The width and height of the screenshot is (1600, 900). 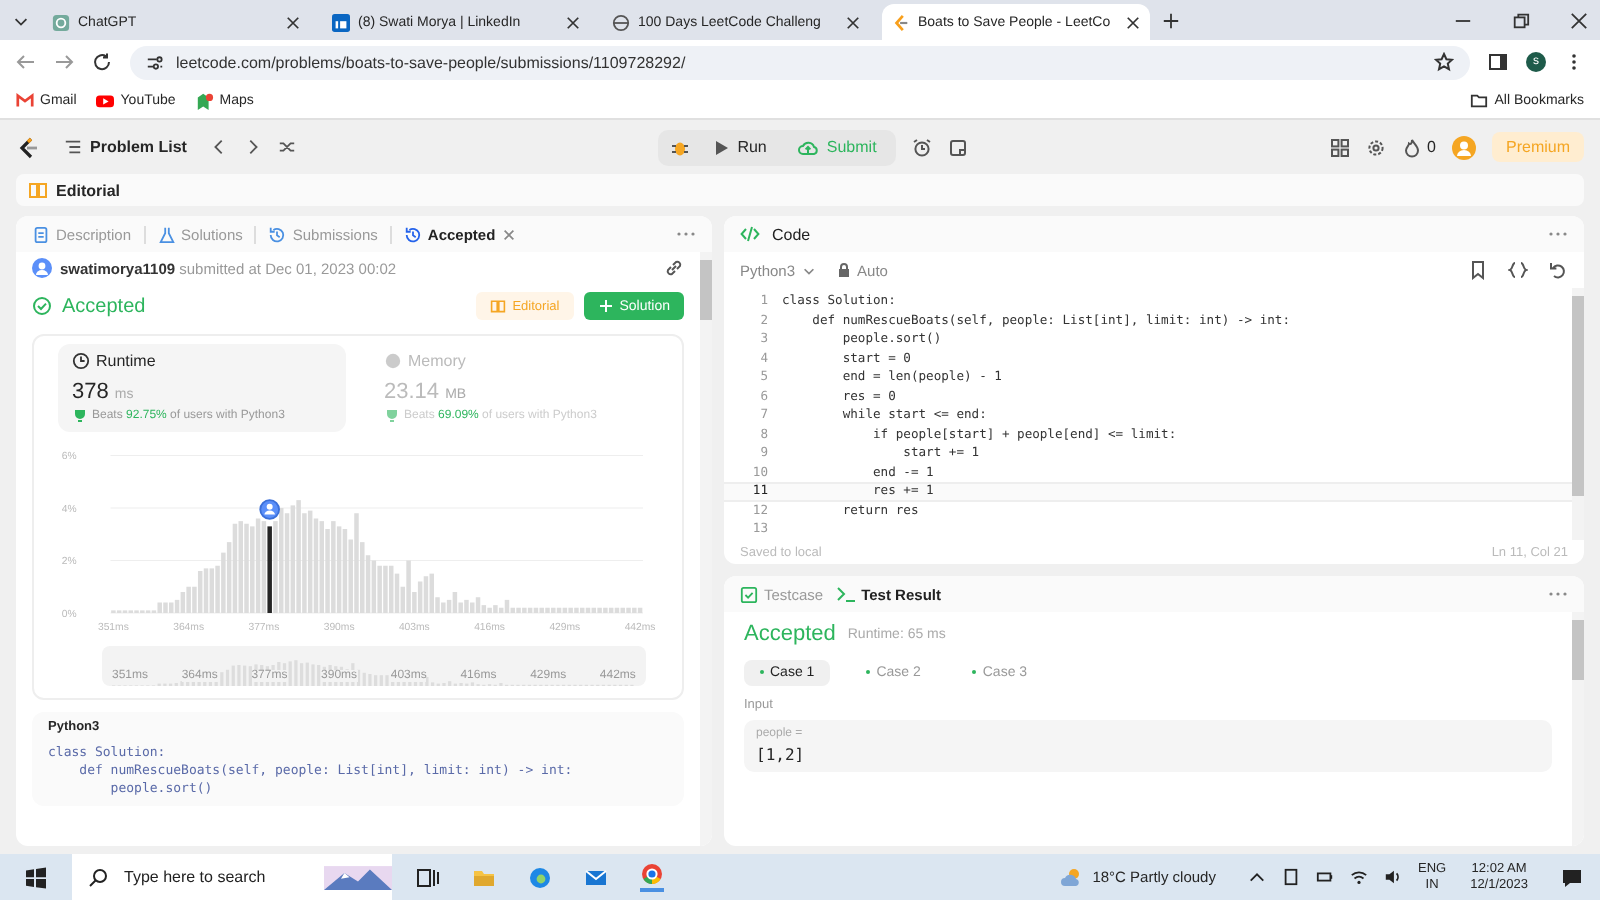 What do you see at coordinates (1324, 877) in the screenshot?
I see `battery-icon` at bounding box center [1324, 877].